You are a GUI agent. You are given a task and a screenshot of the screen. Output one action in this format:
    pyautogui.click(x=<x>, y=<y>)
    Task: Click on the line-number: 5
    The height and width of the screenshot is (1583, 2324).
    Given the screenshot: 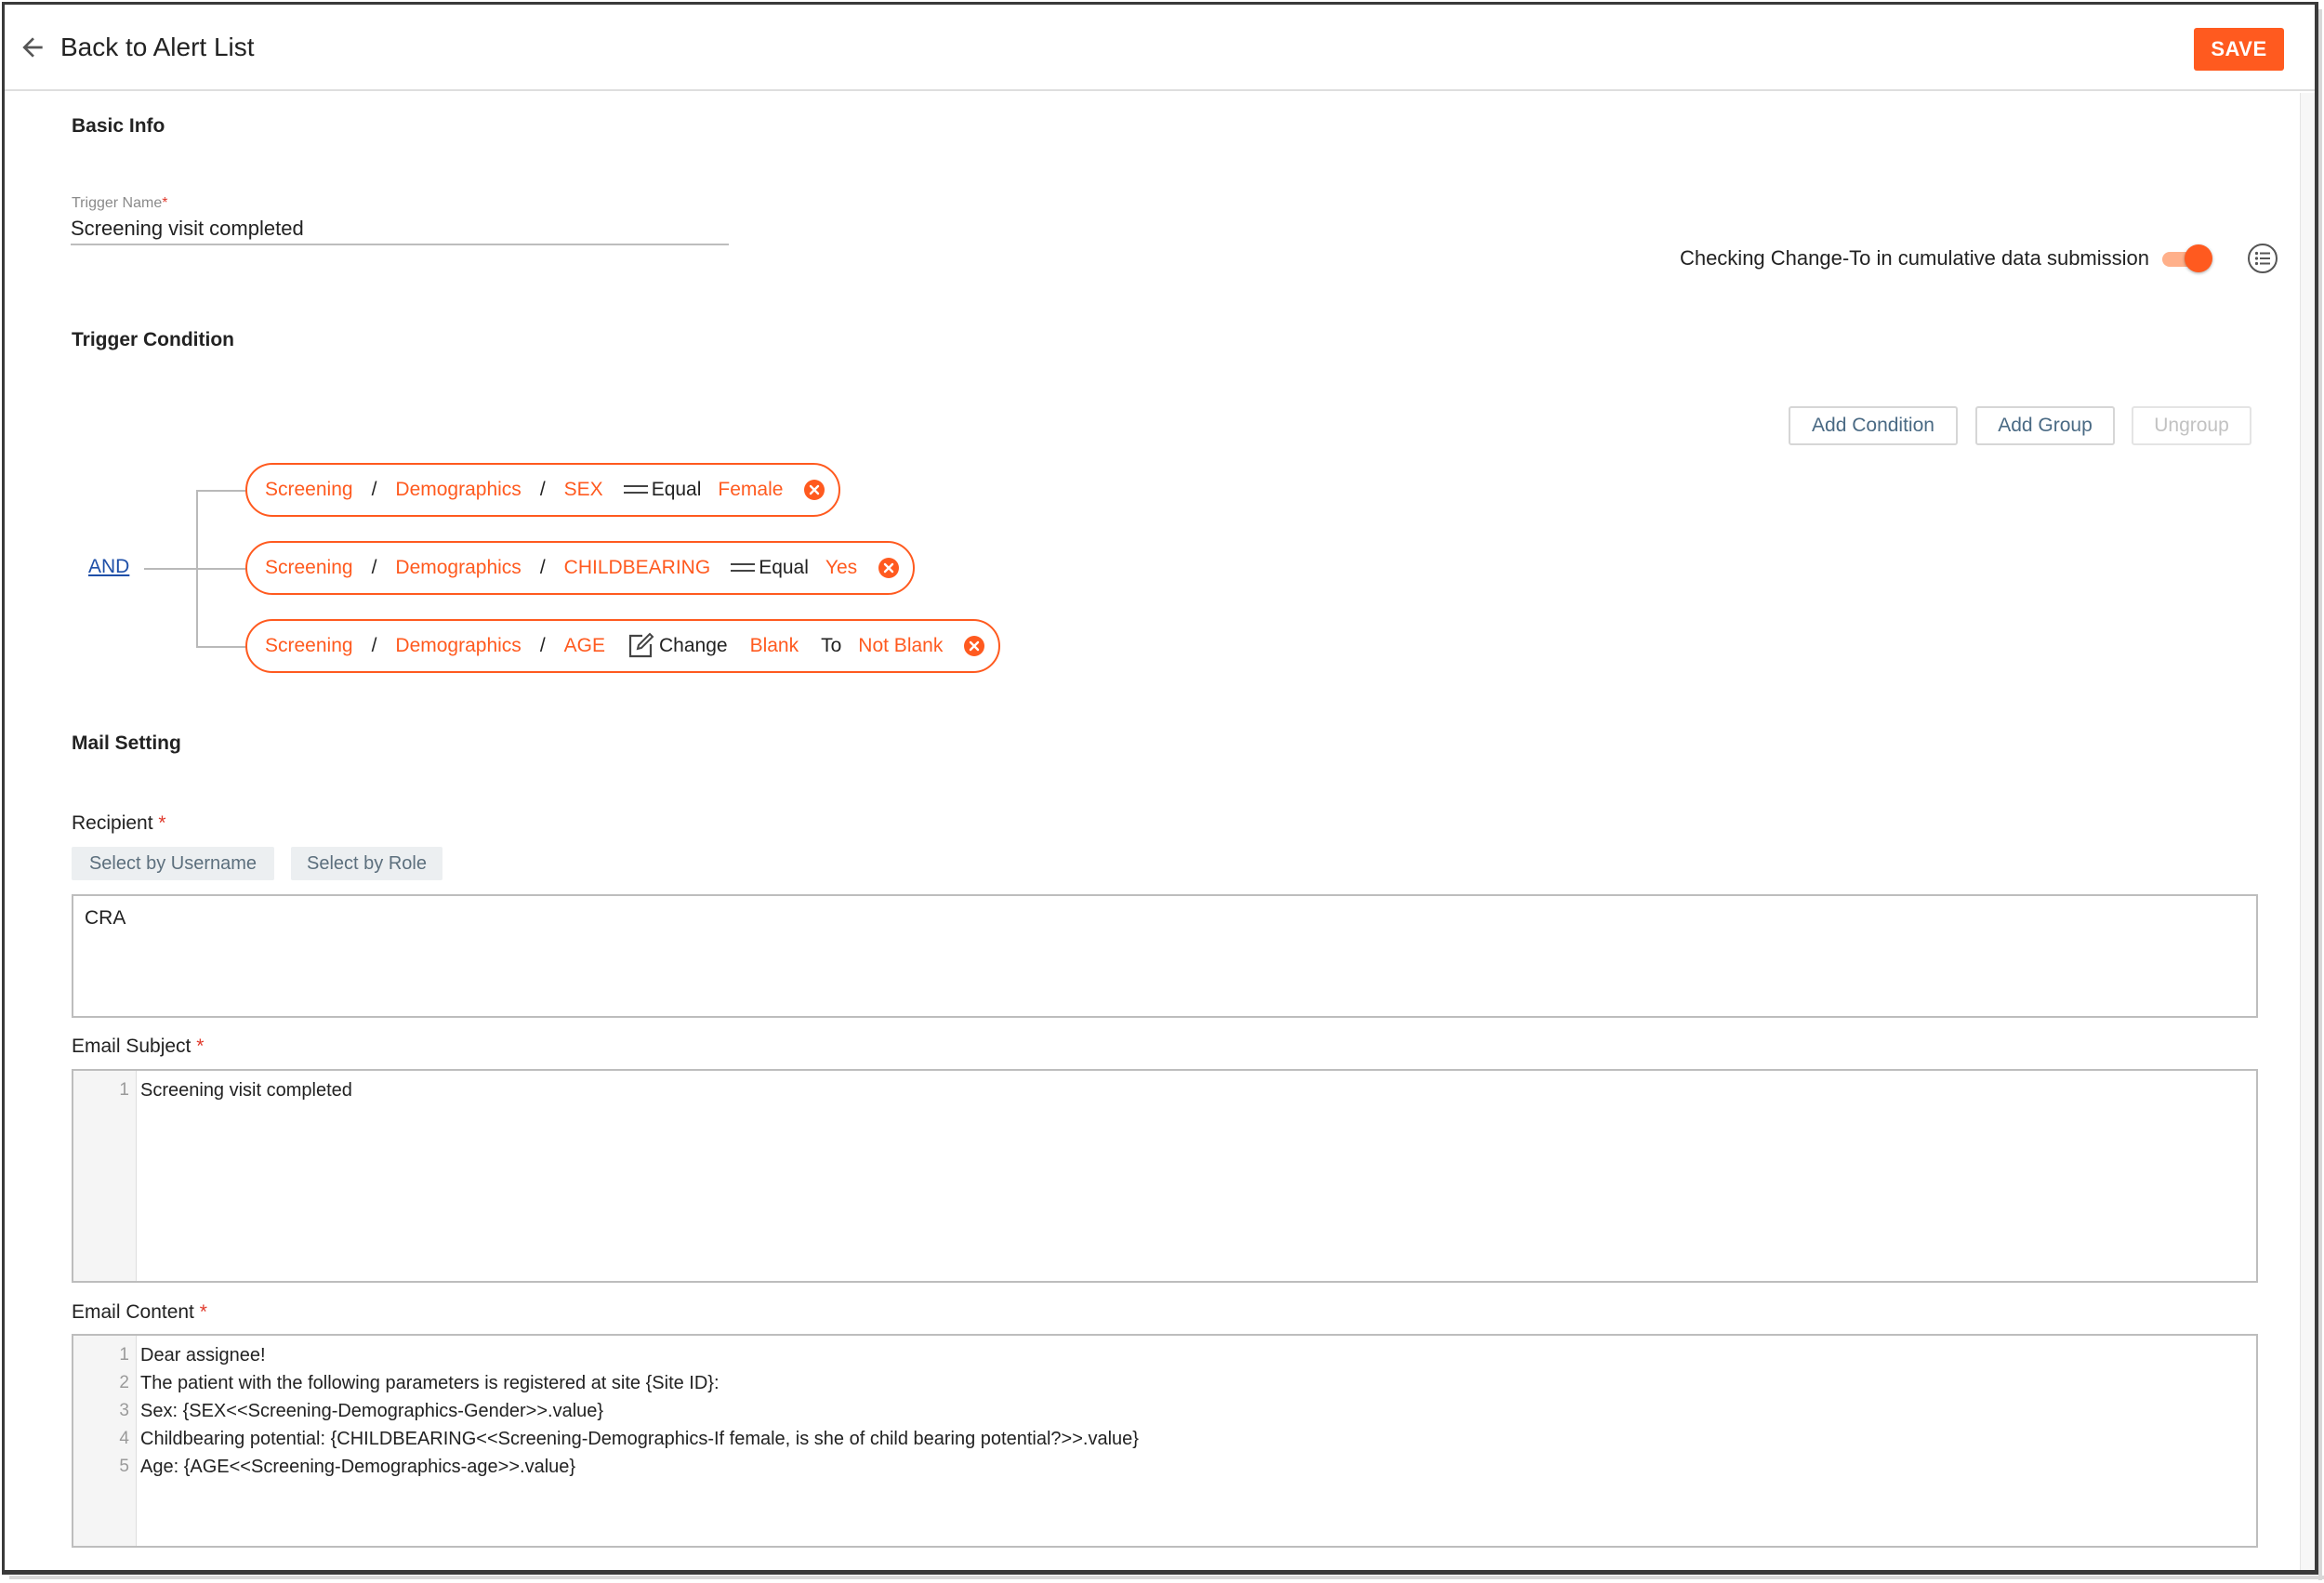 What is the action you would take?
    pyautogui.click(x=124, y=1466)
    